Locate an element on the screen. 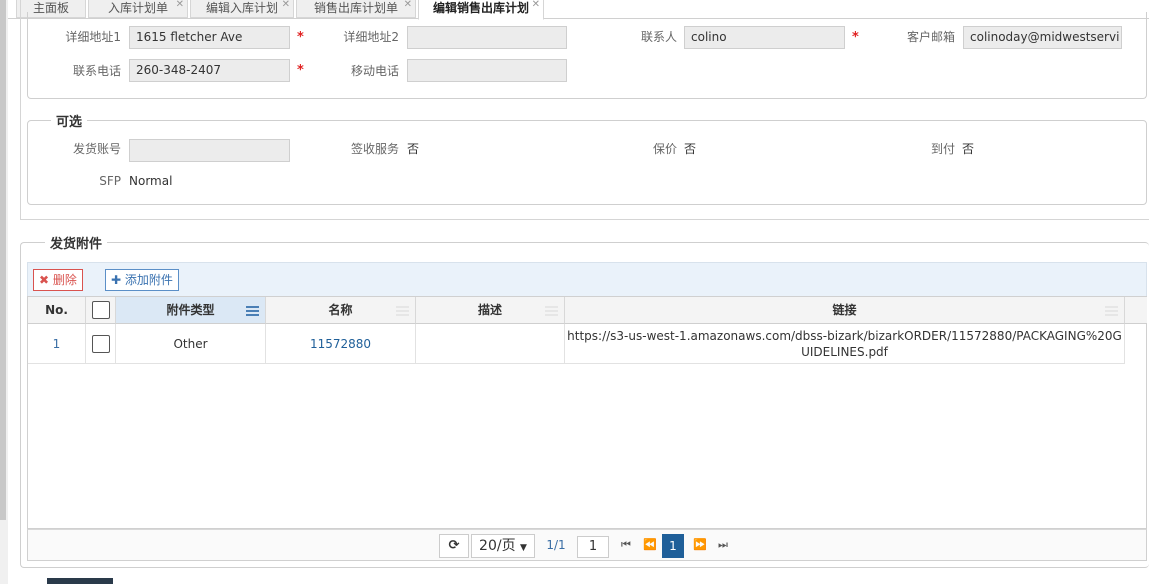 The width and height of the screenshot is (1149, 584). detail-address2-label: 详细地址2 is located at coordinates (371, 37).